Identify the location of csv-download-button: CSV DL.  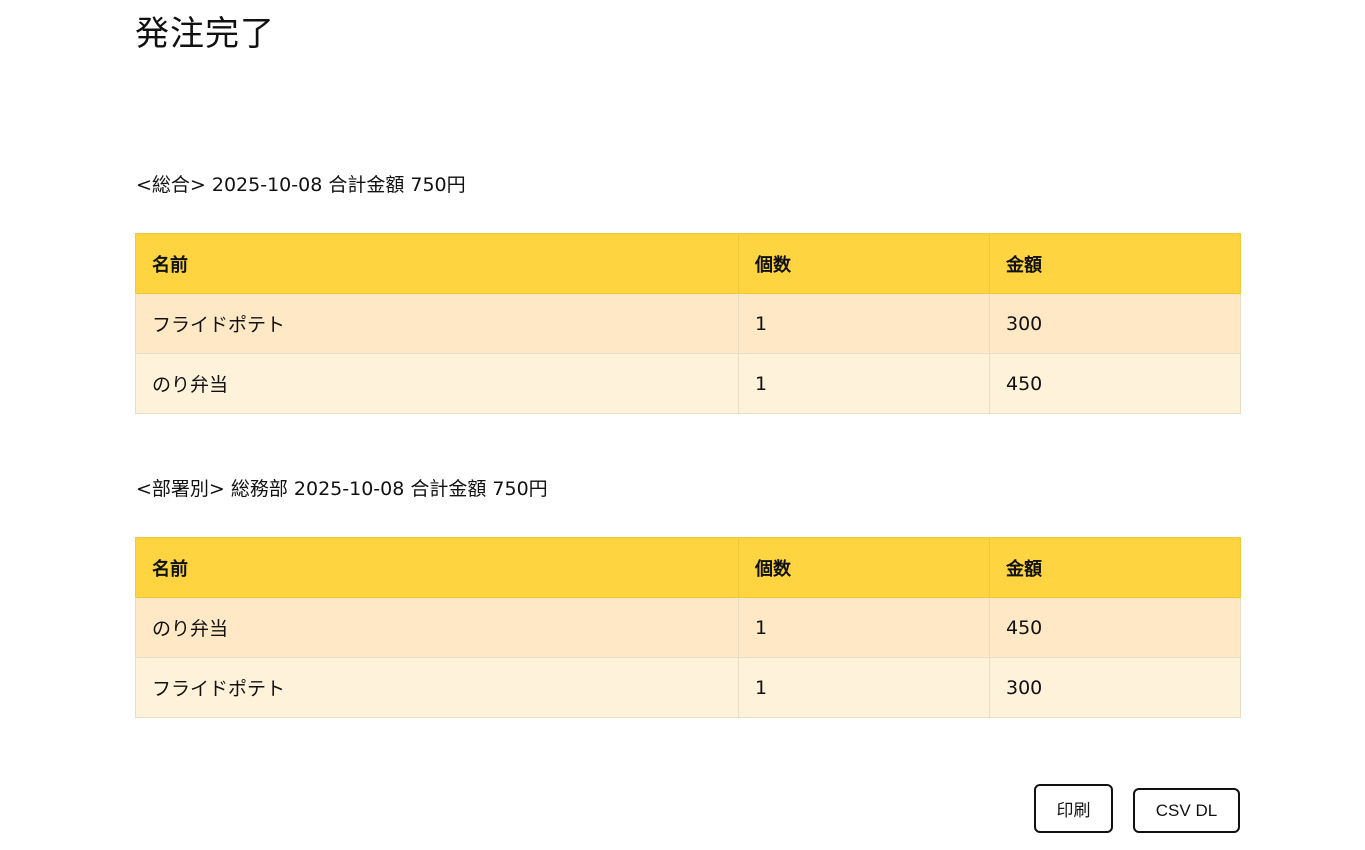
(1186, 810).